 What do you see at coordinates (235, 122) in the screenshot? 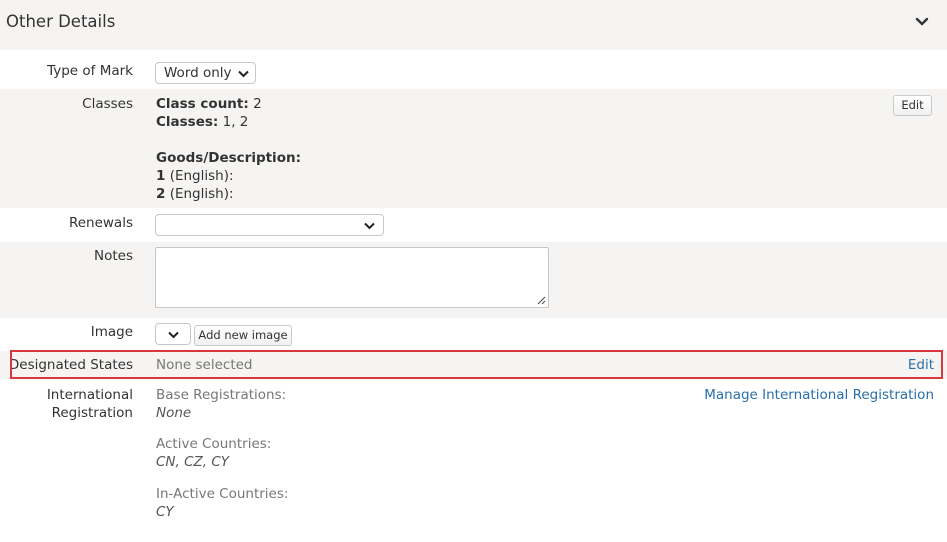
I see `classes-list-value: 1, 2` at bounding box center [235, 122].